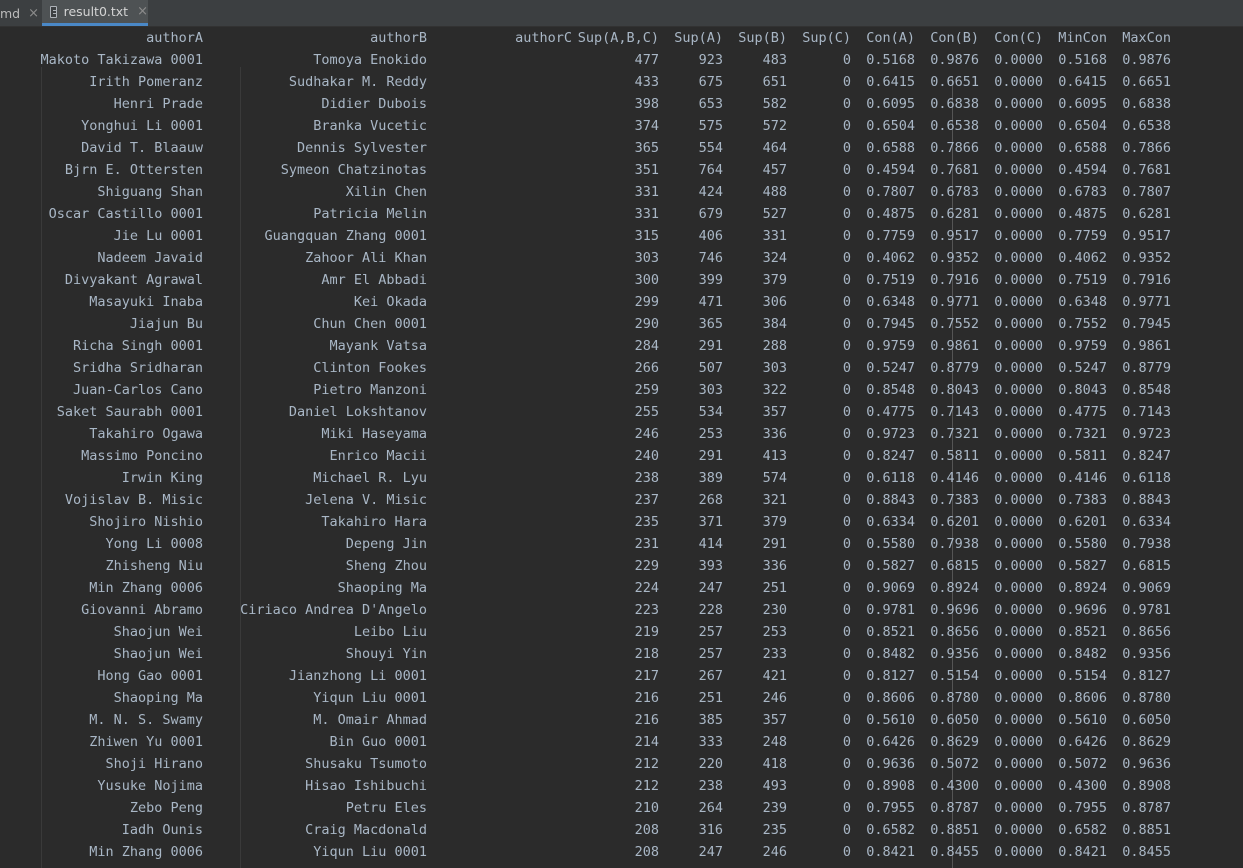 The height and width of the screenshot is (868, 1243). I want to click on cell-con-b: 0.8924, so click(954, 588).